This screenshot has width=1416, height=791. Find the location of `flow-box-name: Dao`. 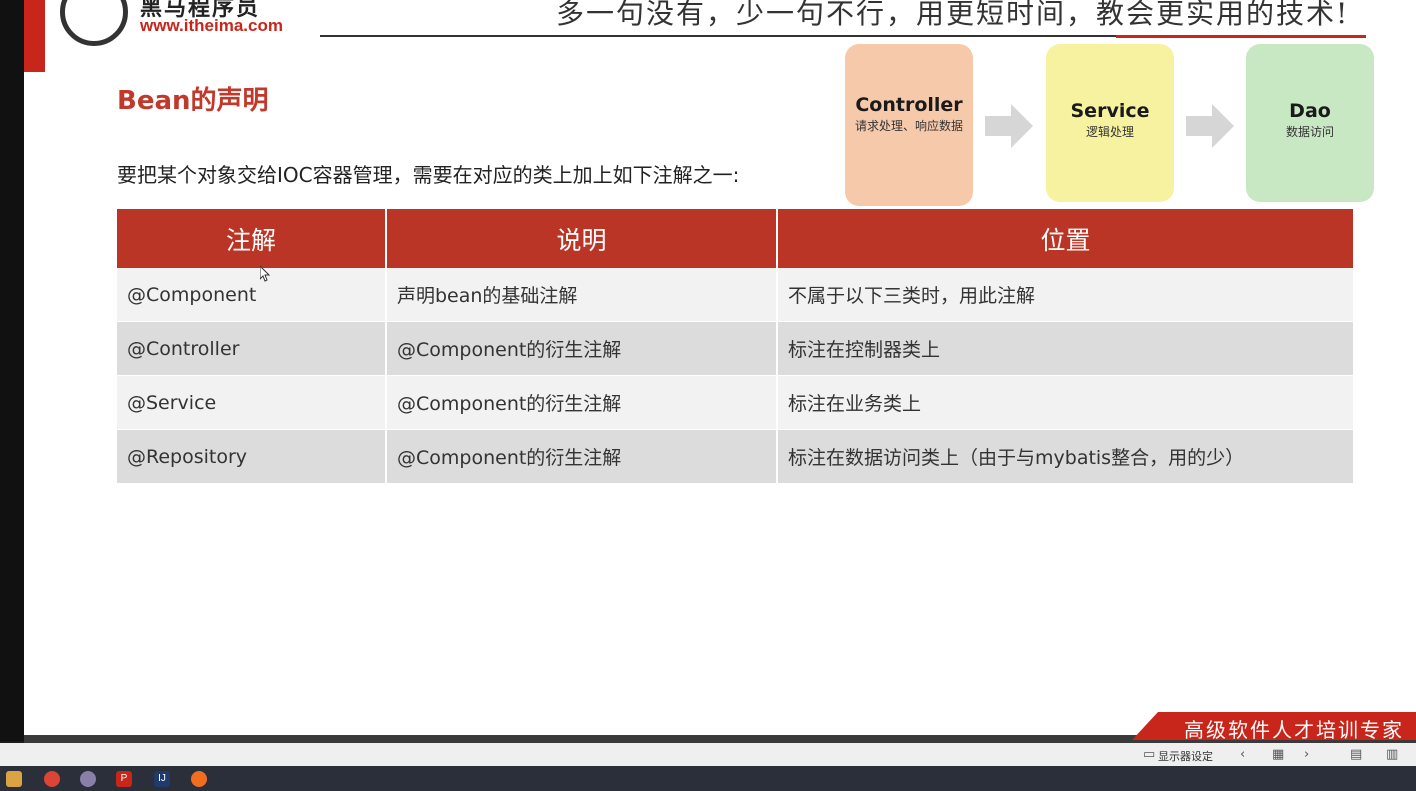

flow-box-name: Dao is located at coordinates (1310, 111).